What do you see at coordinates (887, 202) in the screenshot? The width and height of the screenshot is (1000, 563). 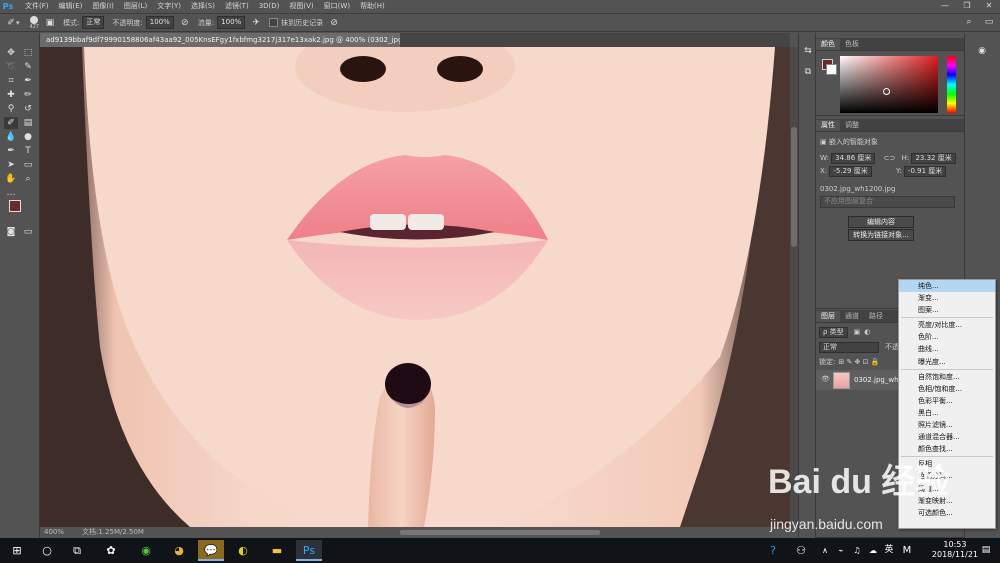 I see `layer-comp-select: 不应用图层复合` at bounding box center [887, 202].